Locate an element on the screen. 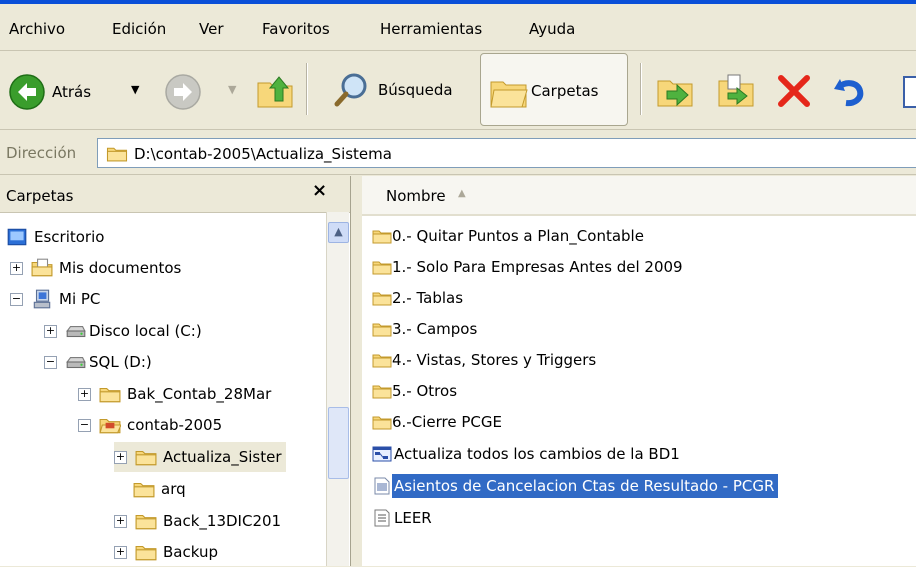  tree-item-bak-contab: + Bak_Contab_28Mar is located at coordinates (174, 394).